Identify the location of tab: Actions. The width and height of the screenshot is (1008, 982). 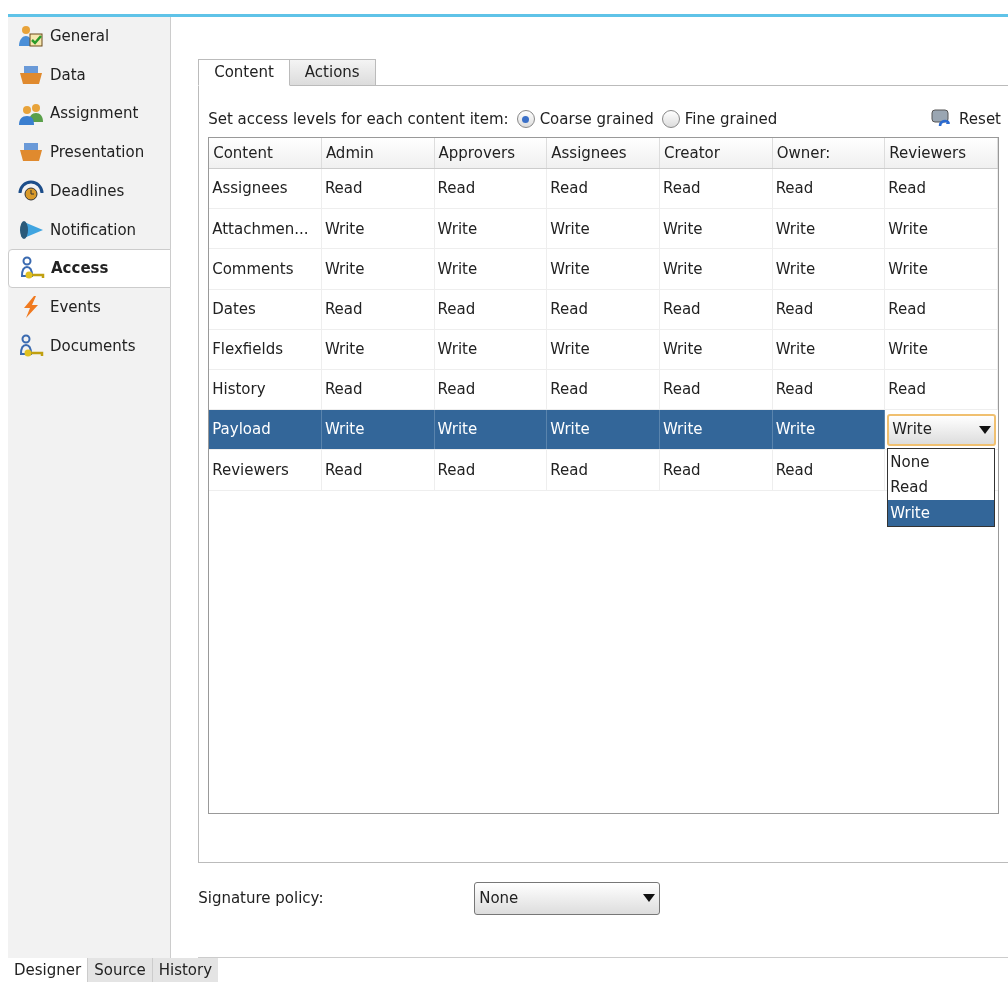
(332, 72).